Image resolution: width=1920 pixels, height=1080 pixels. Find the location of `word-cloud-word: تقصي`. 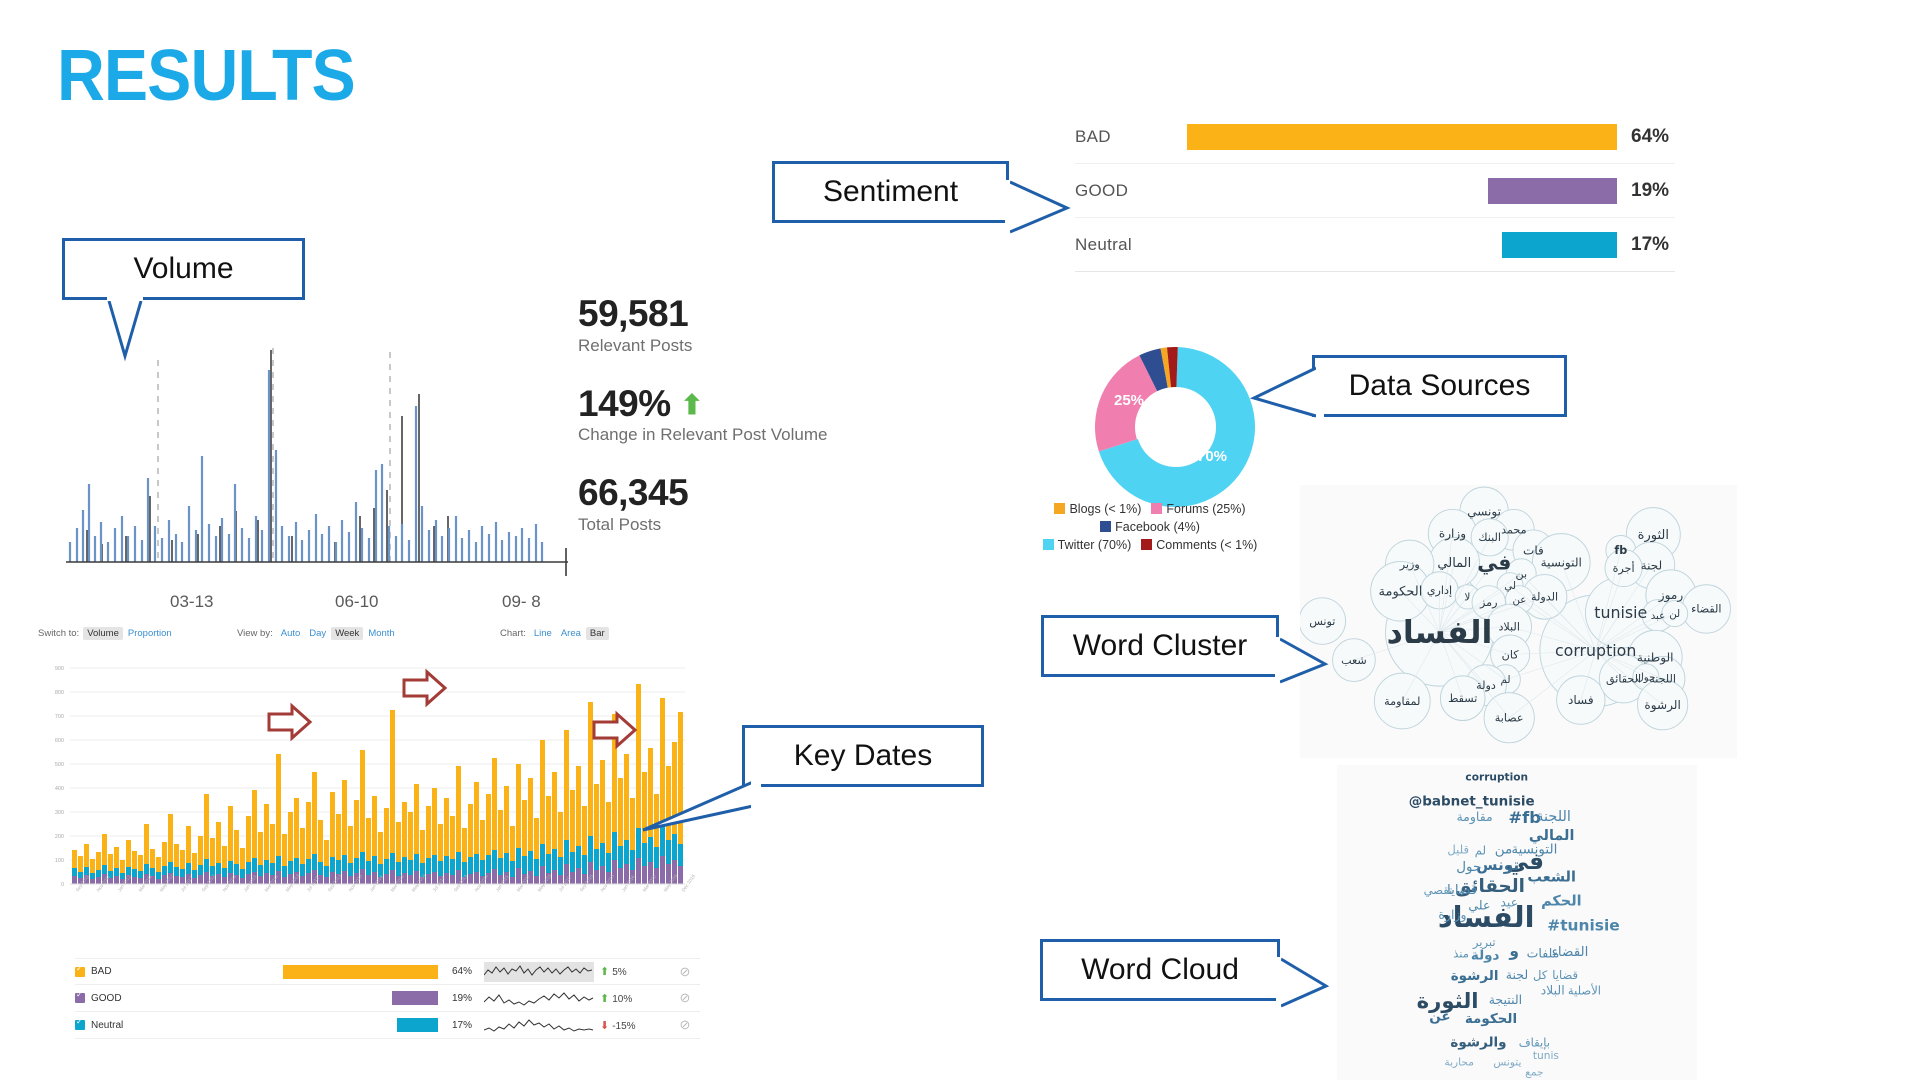

word-cloud-word: تقصي is located at coordinates (1438, 890).